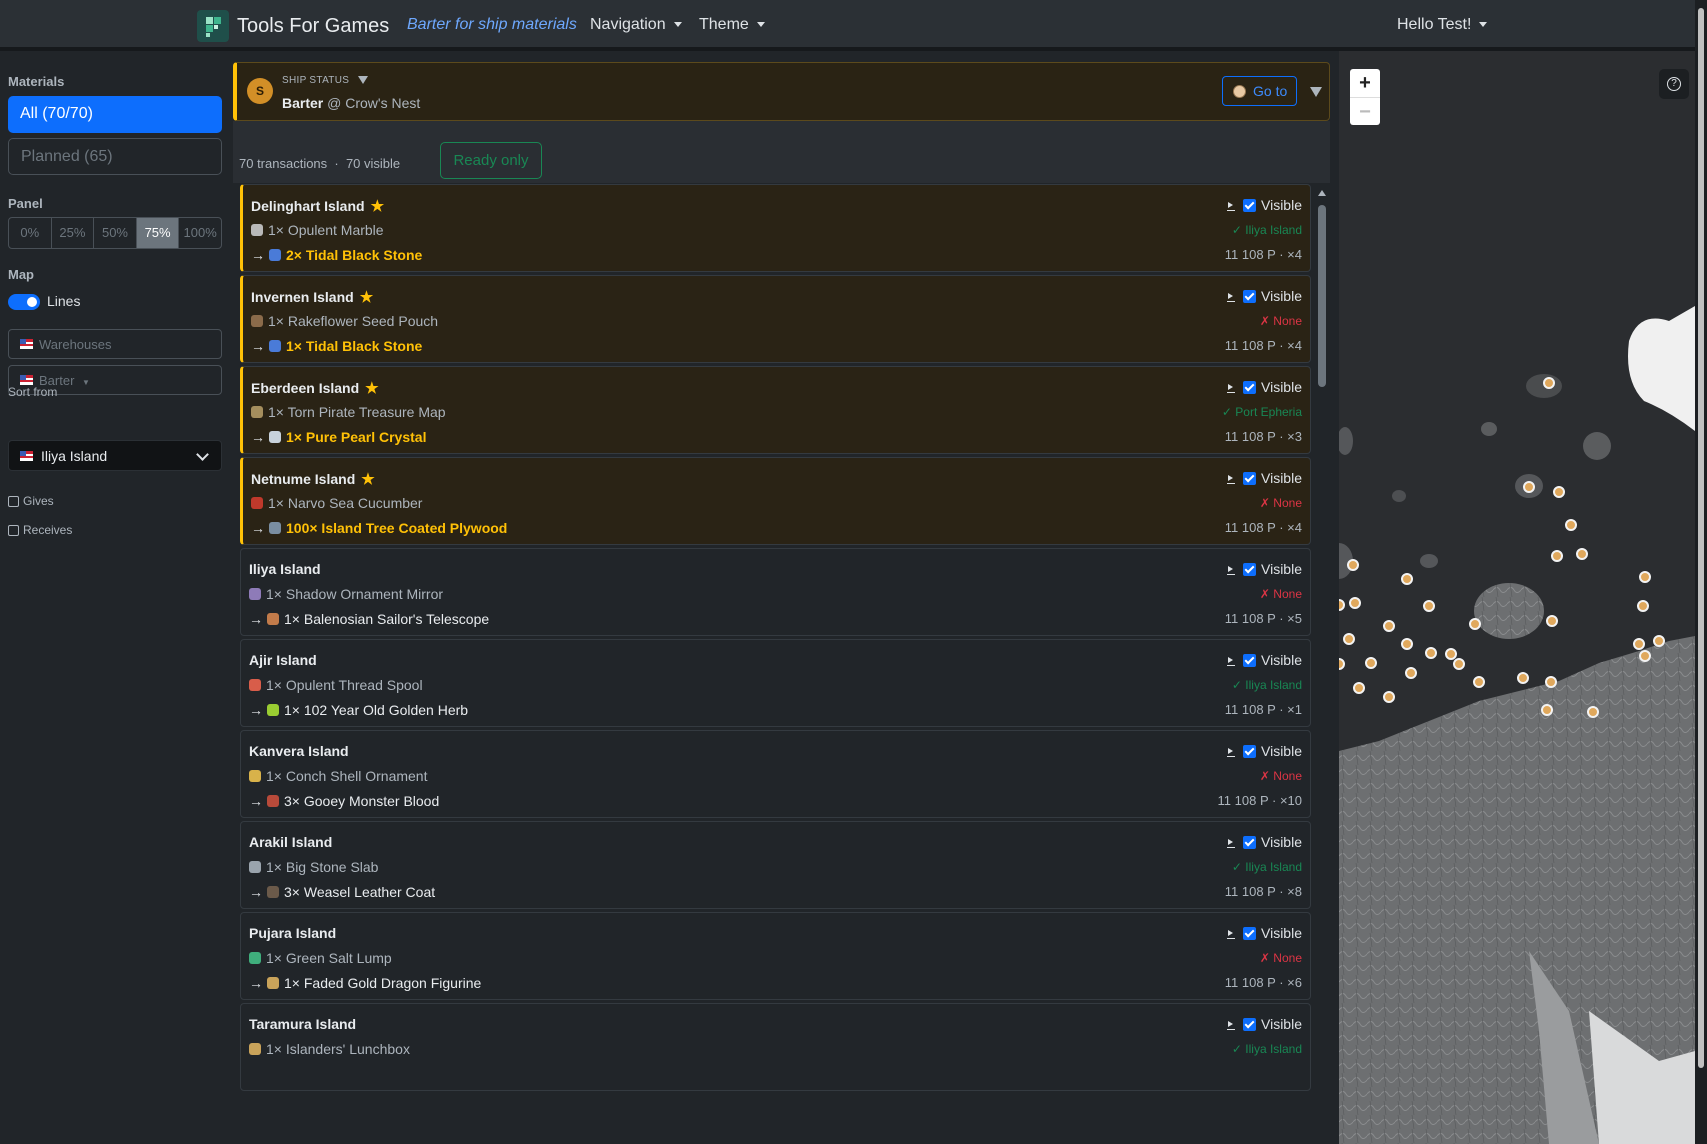  What do you see at coordinates (1701, 538) in the screenshot?
I see `page-scrollbar-thumb` at bounding box center [1701, 538].